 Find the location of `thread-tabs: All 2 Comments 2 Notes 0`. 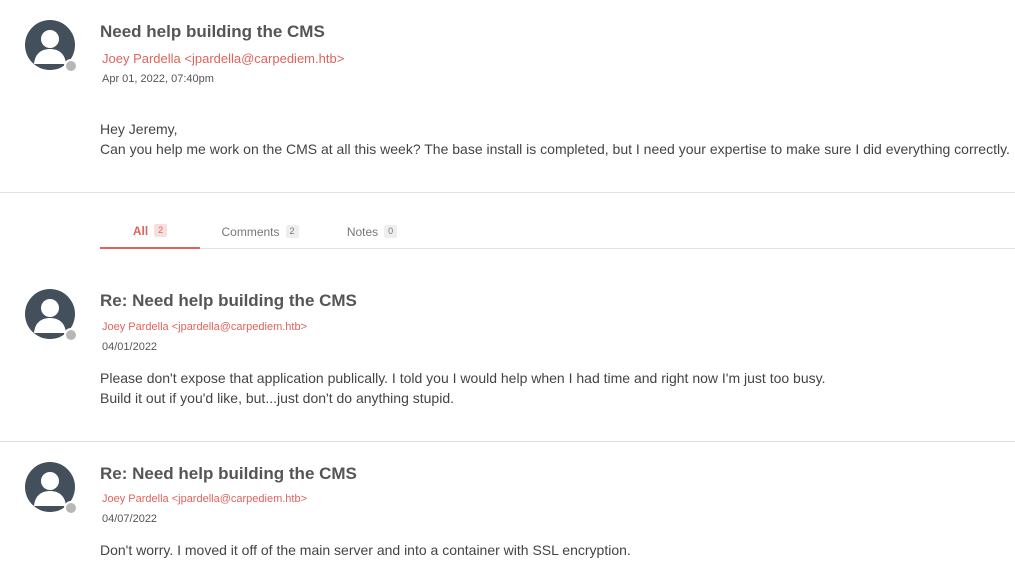

thread-tabs: All 2 Comments 2 Notes 0 is located at coordinates (557, 231).